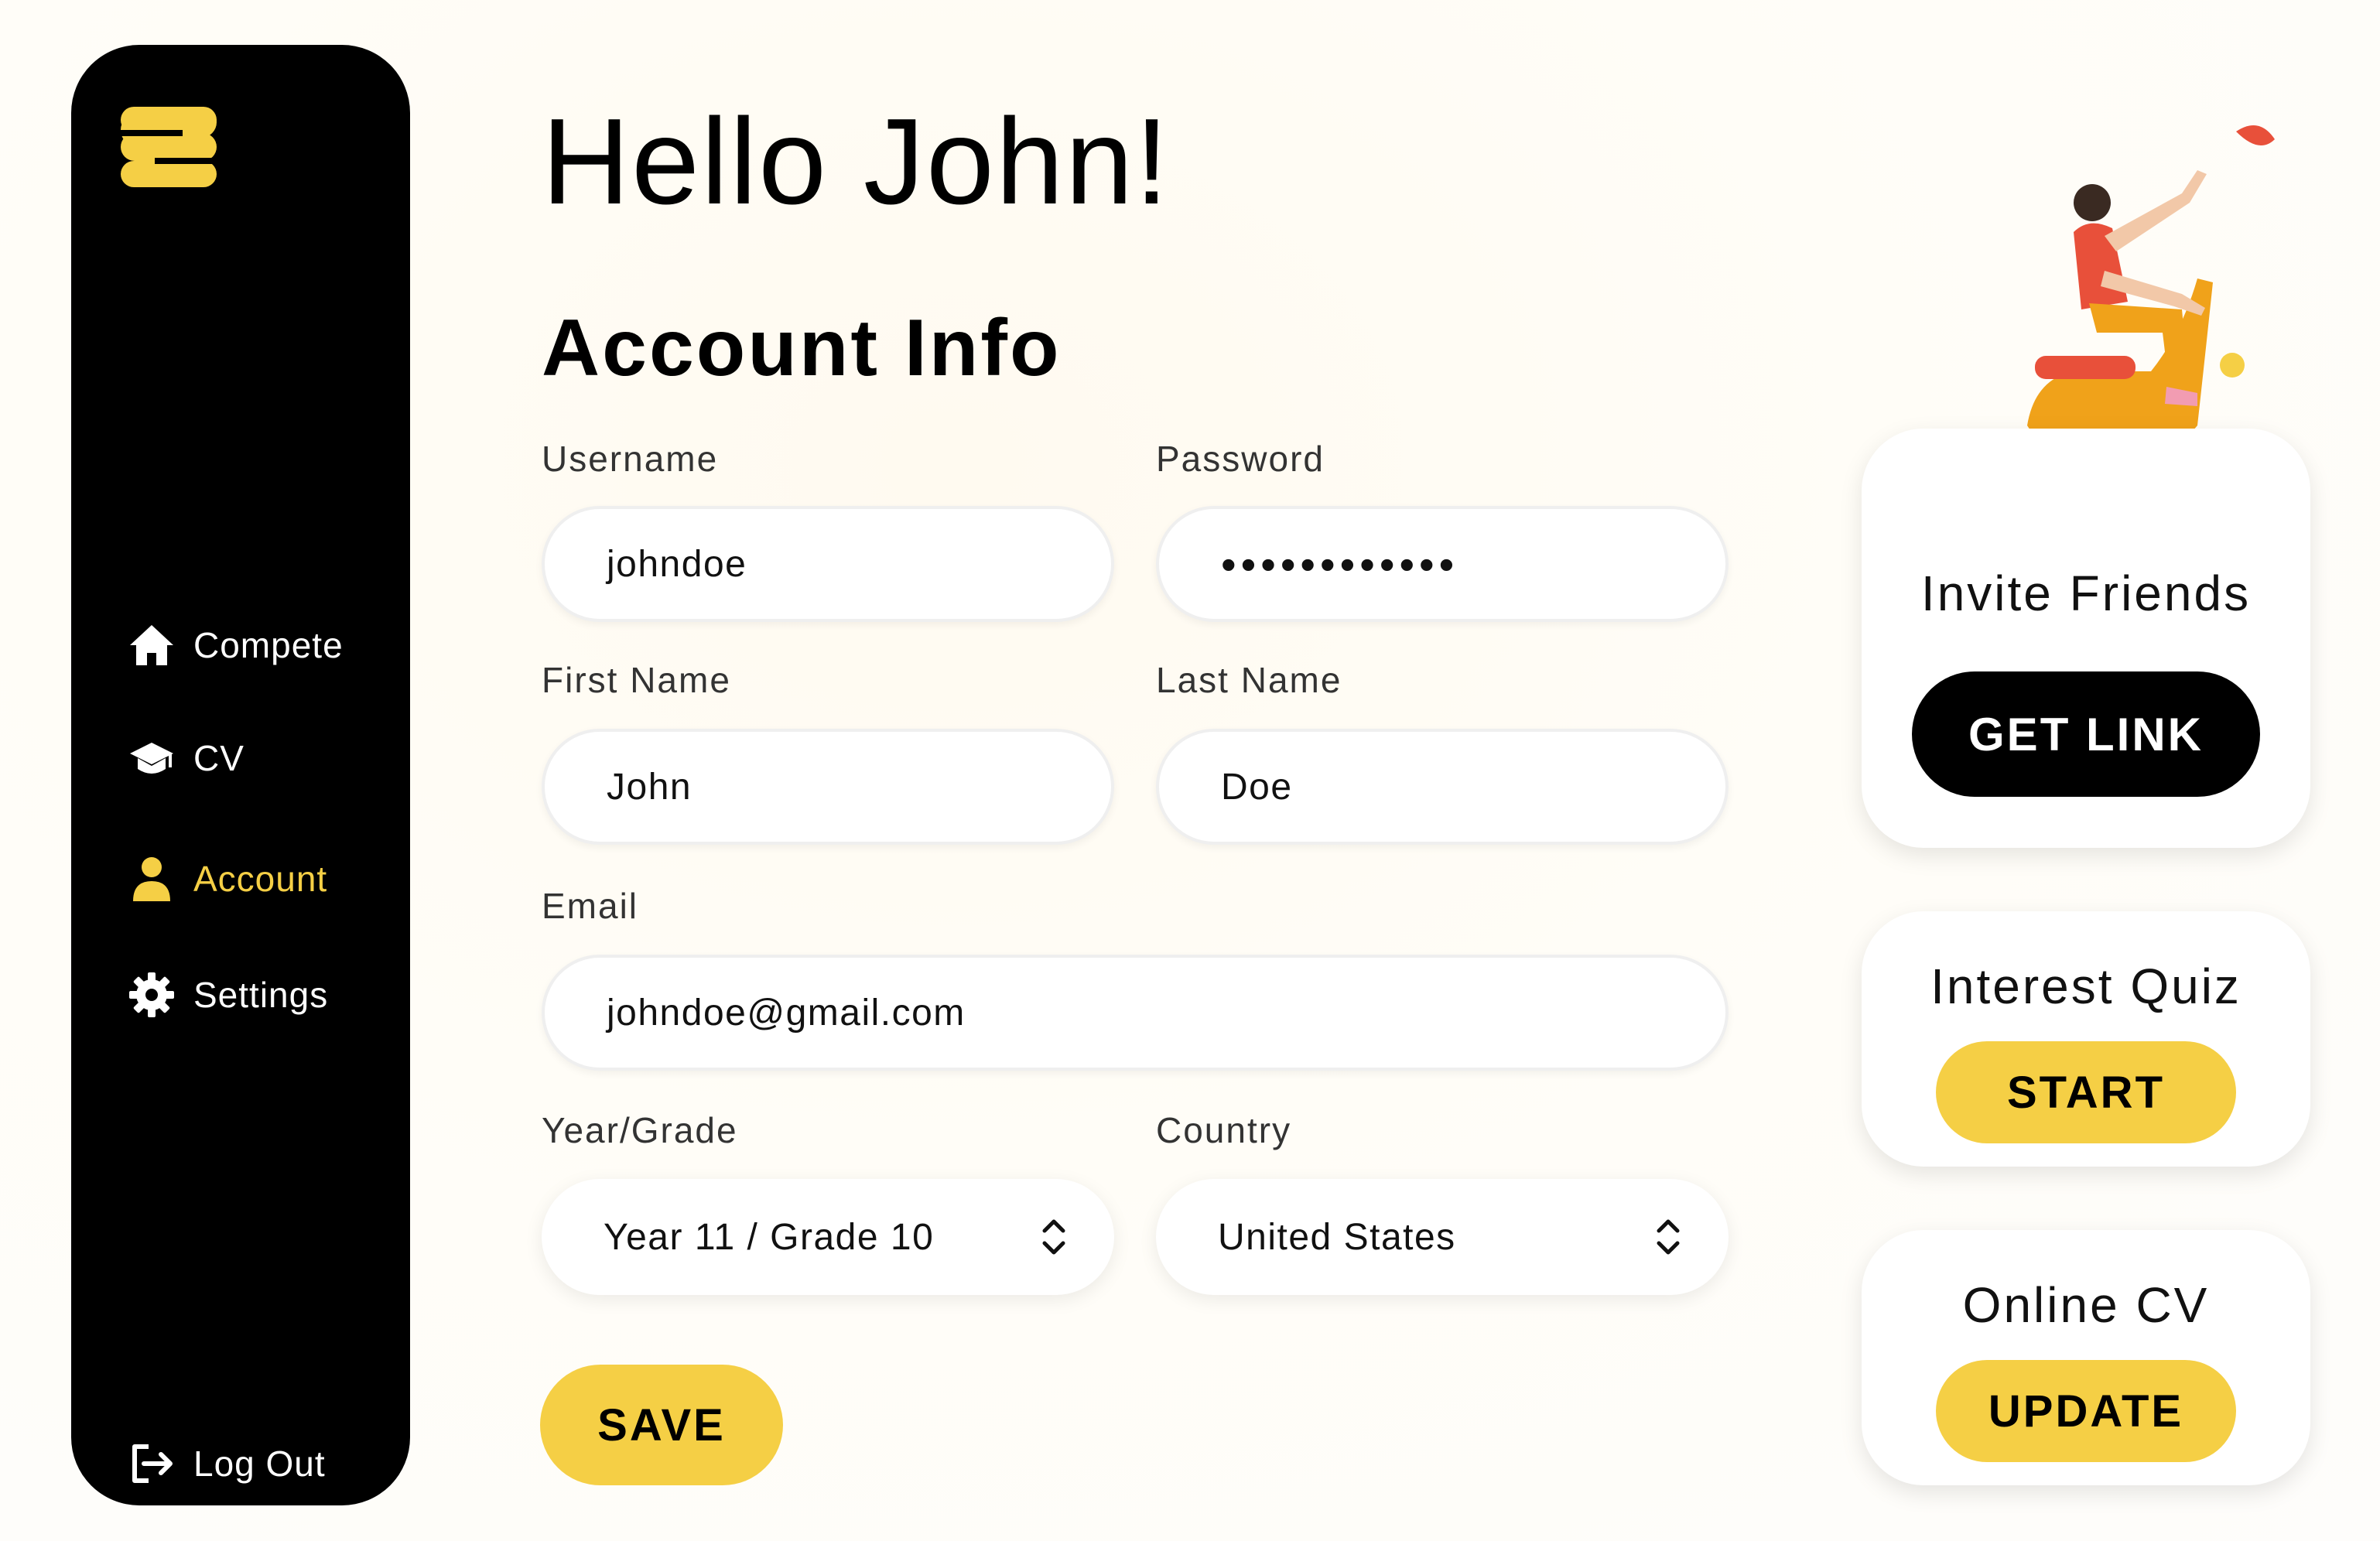 This screenshot has width=2380, height=1541. What do you see at coordinates (2086, 1092) in the screenshot?
I see `start-quiz-button: START` at bounding box center [2086, 1092].